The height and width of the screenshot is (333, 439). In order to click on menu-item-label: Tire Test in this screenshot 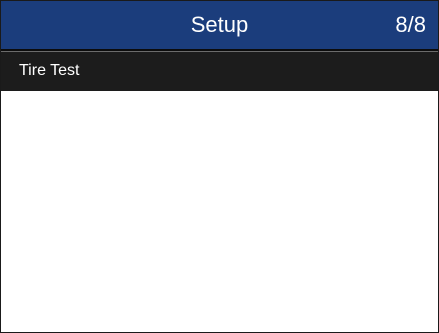, I will do `click(49, 70)`.